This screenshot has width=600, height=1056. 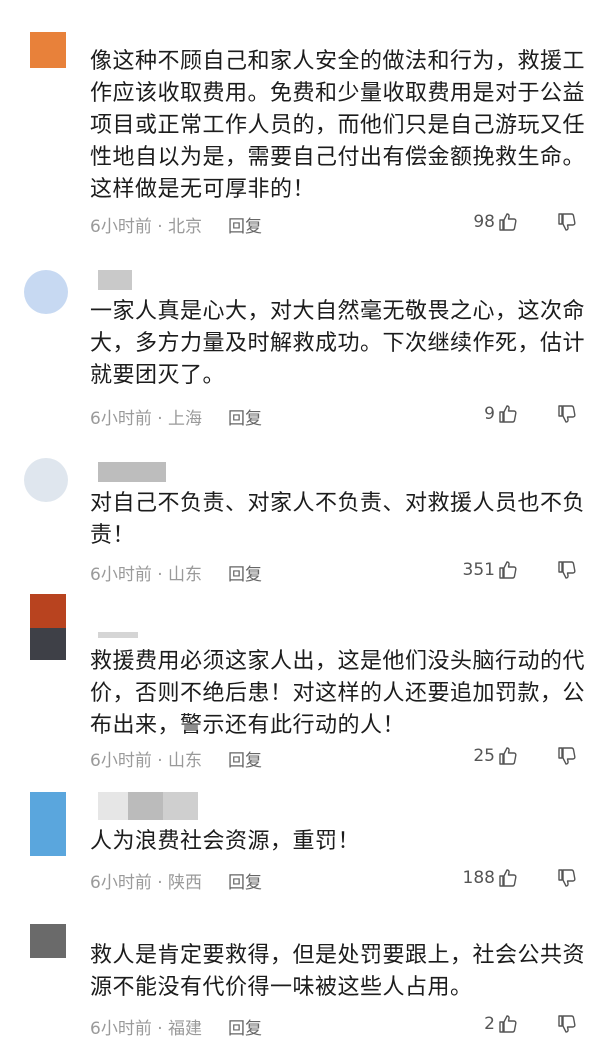 What do you see at coordinates (48, 644) in the screenshot?
I see `avatar-lower` at bounding box center [48, 644].